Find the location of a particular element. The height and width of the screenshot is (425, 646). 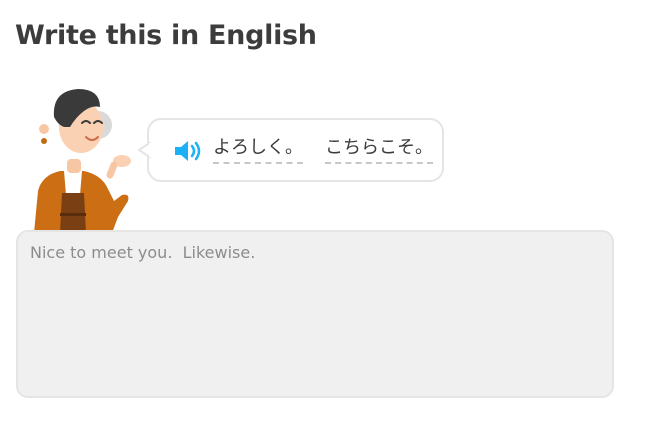

character-illustration is located at coordinates (82, 161).